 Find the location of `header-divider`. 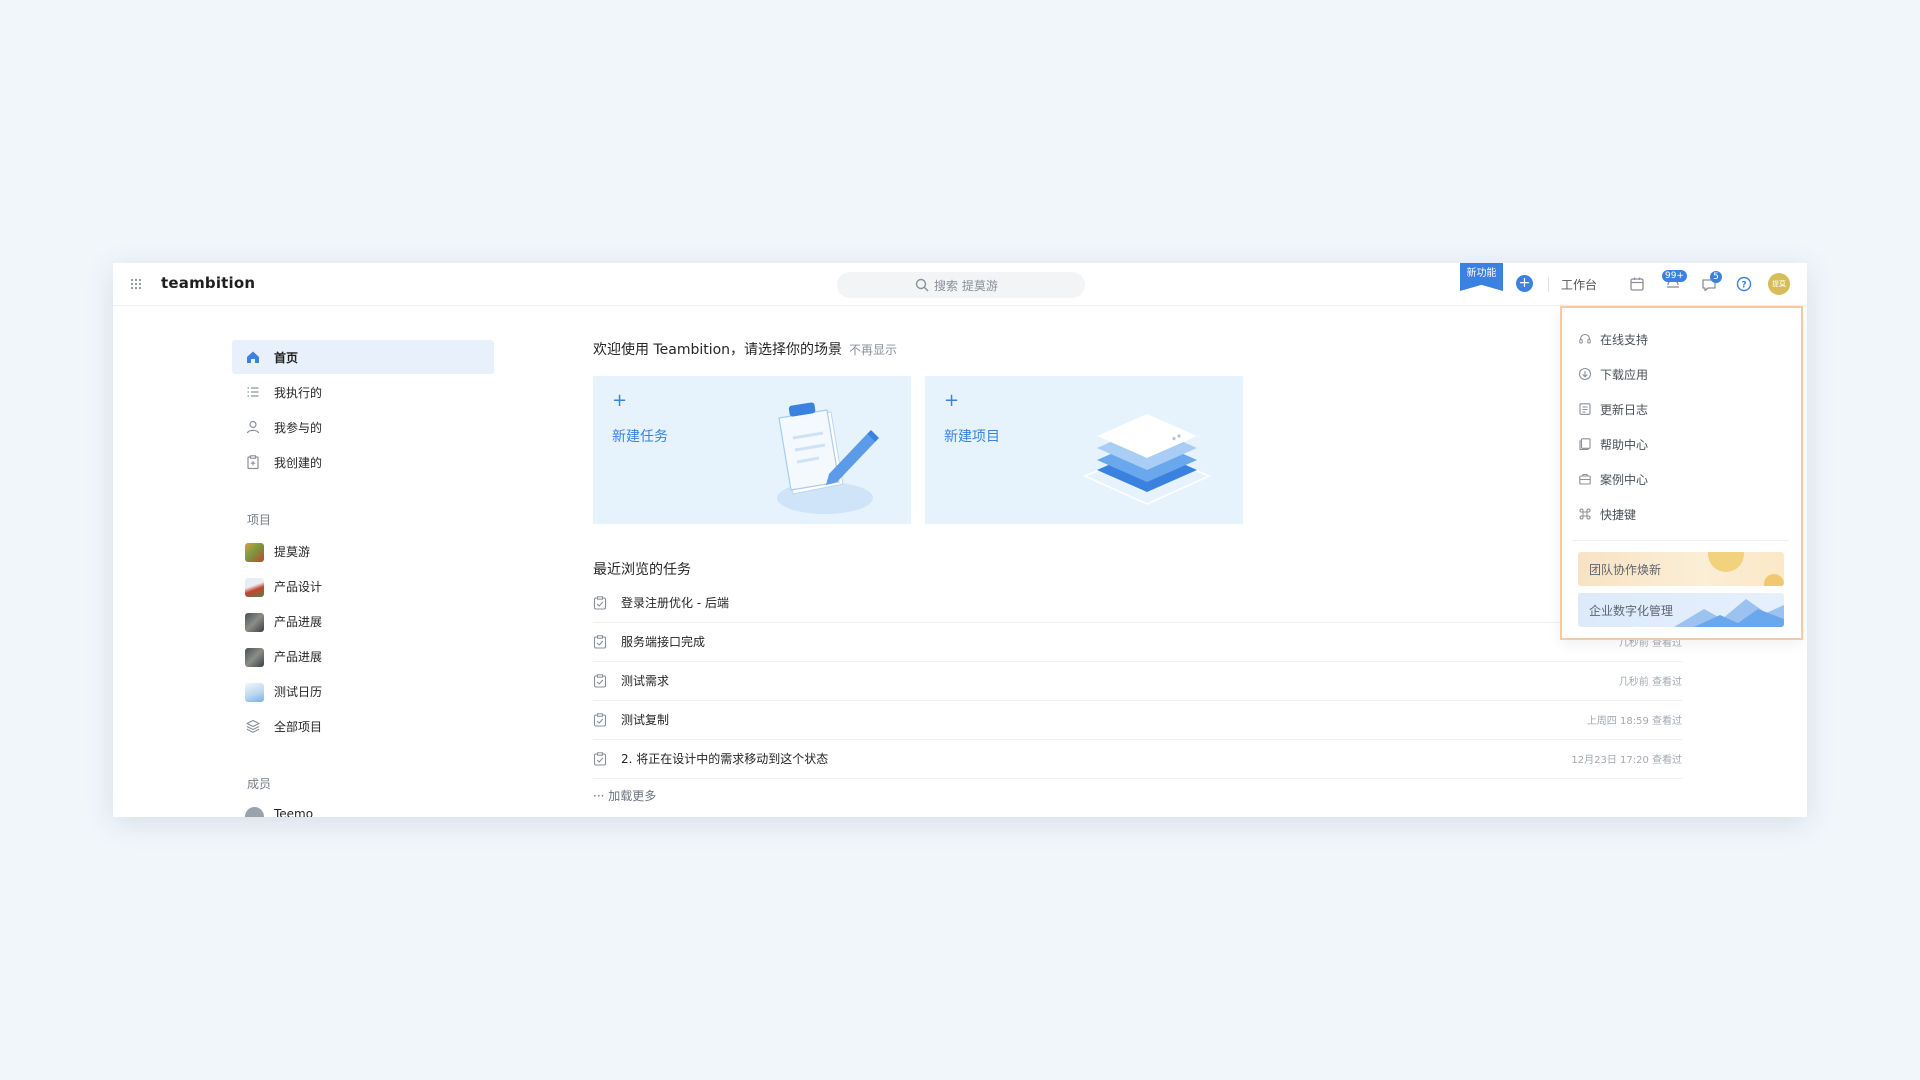

header-divider is located at coordinates (1548, 284).